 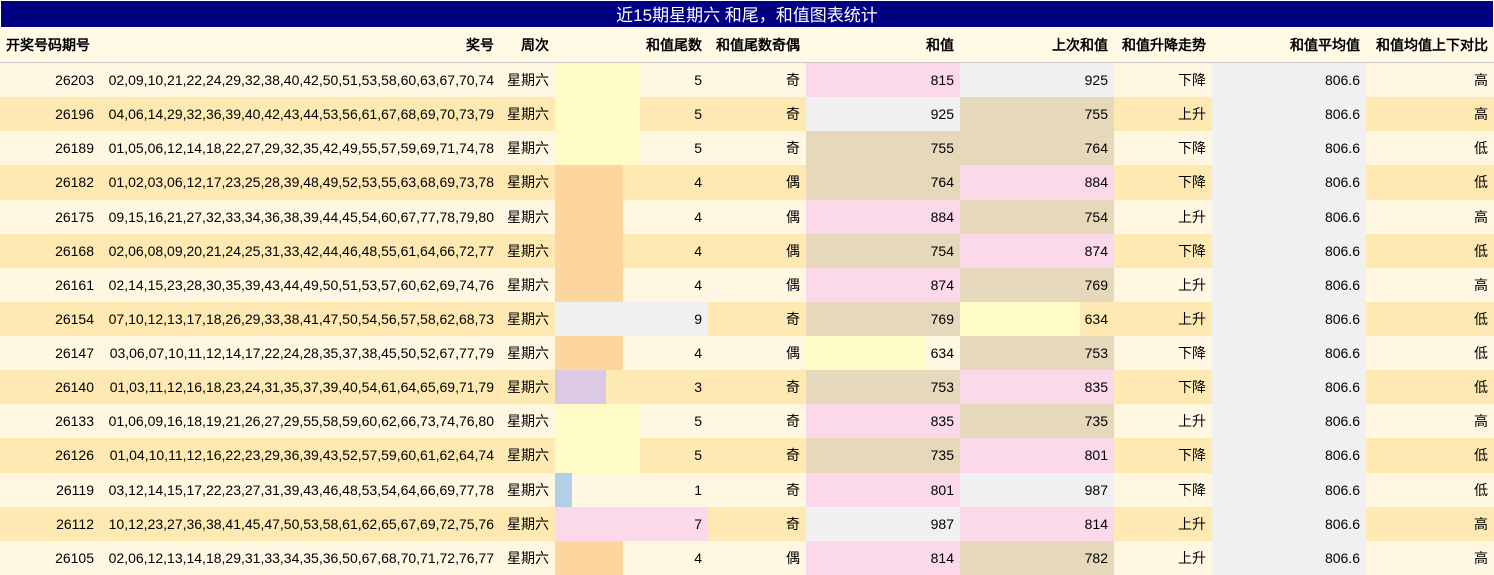 I want to click on prev-sum-value: 769, so click(x=1096, y=284).